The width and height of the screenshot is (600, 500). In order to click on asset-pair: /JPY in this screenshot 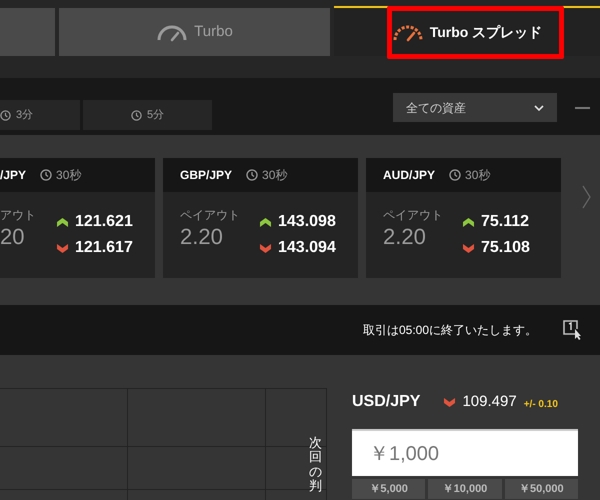, I will do `click(13, 175)`.